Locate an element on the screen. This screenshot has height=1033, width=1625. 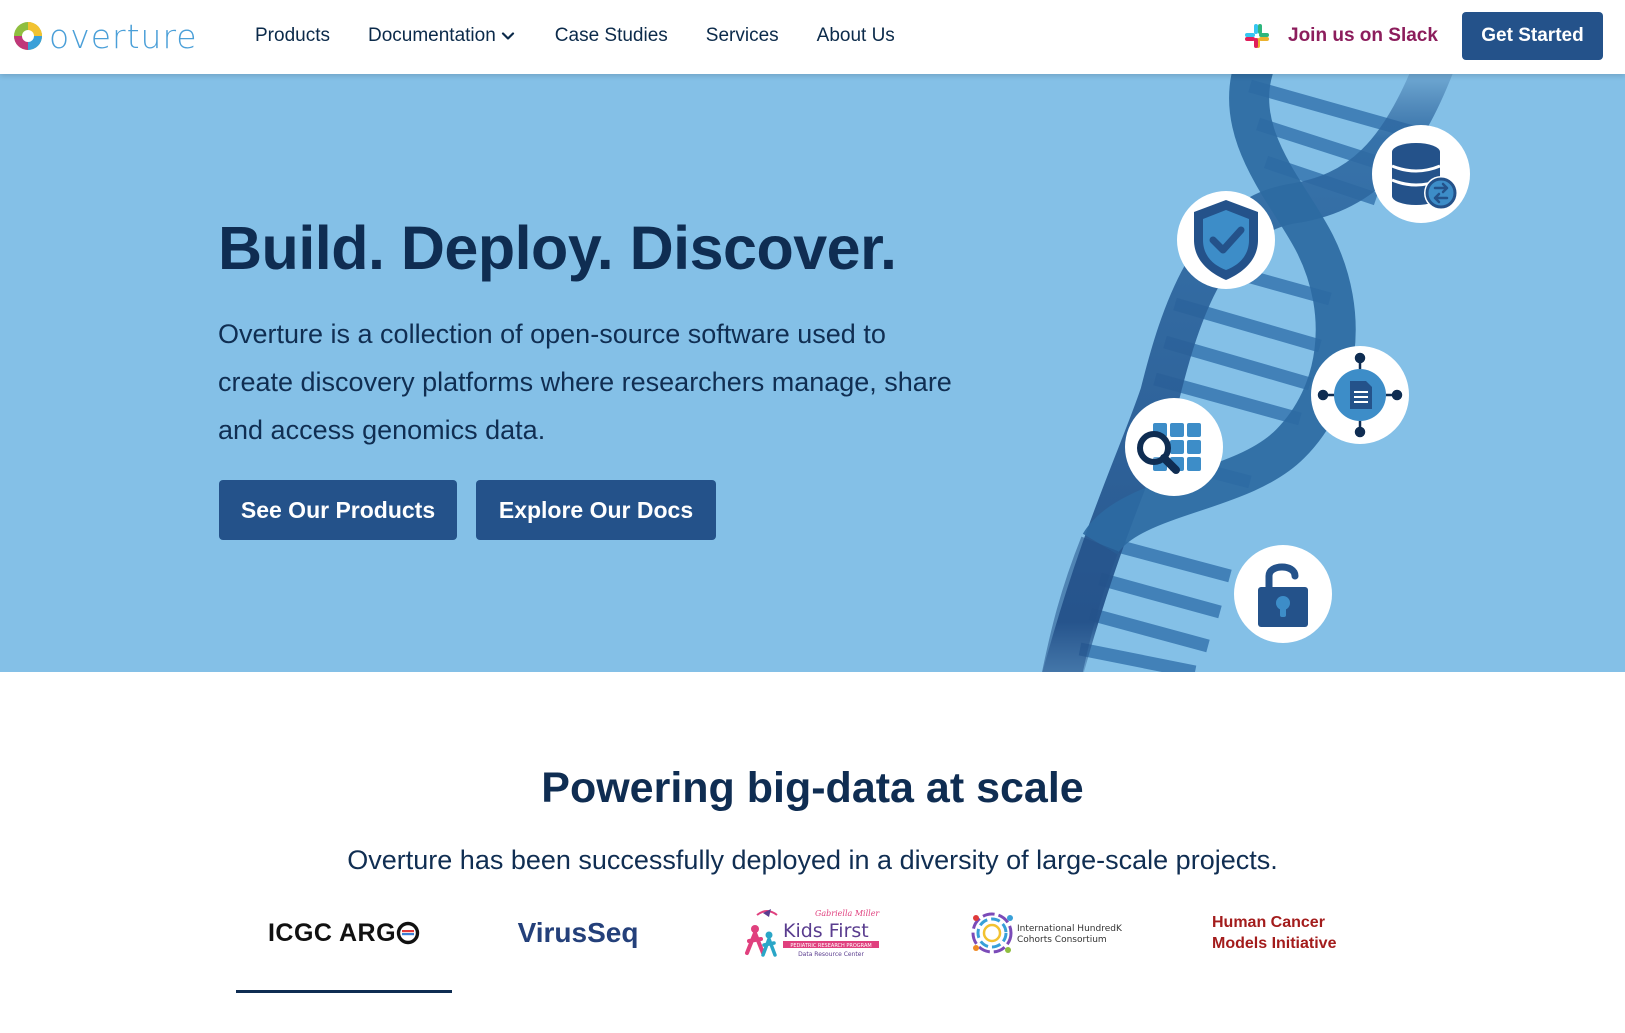
hero-title: Build. Deploy. Discover. is located at coordinates (557, 248).